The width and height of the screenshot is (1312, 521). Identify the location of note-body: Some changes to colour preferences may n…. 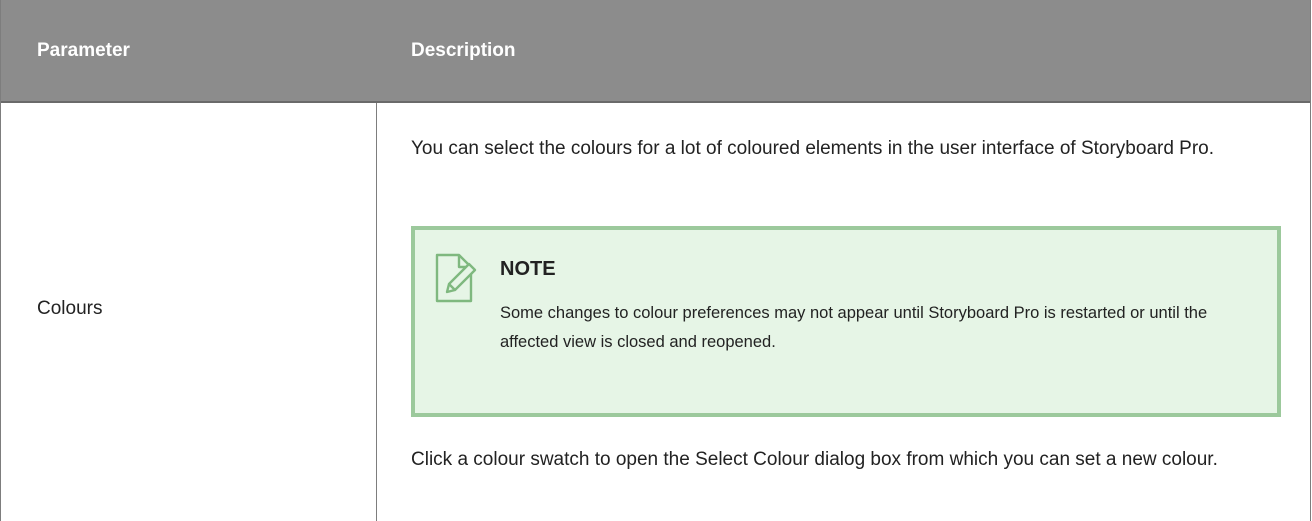
(854, 327).